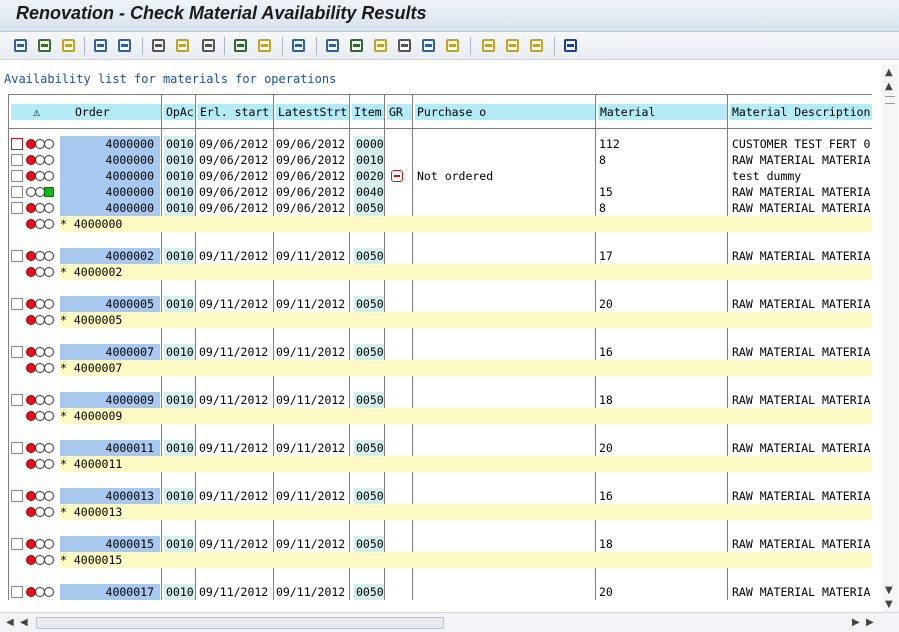 The height and width of the screenshot is (632, 899). Describe the element at coordinates (399, 112) in the screenshot. I see `header-col-gr: GR` at that location.